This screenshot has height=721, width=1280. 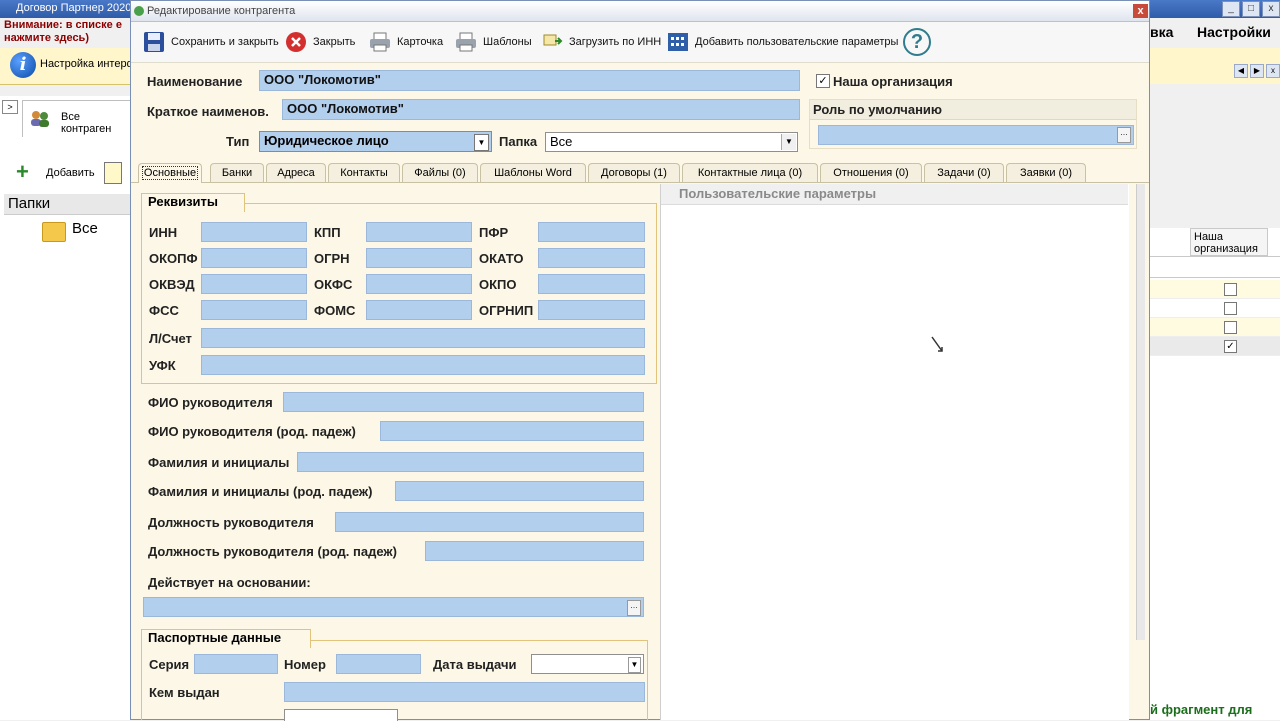 I want to click on left-panel, so click(x=66, y=408).